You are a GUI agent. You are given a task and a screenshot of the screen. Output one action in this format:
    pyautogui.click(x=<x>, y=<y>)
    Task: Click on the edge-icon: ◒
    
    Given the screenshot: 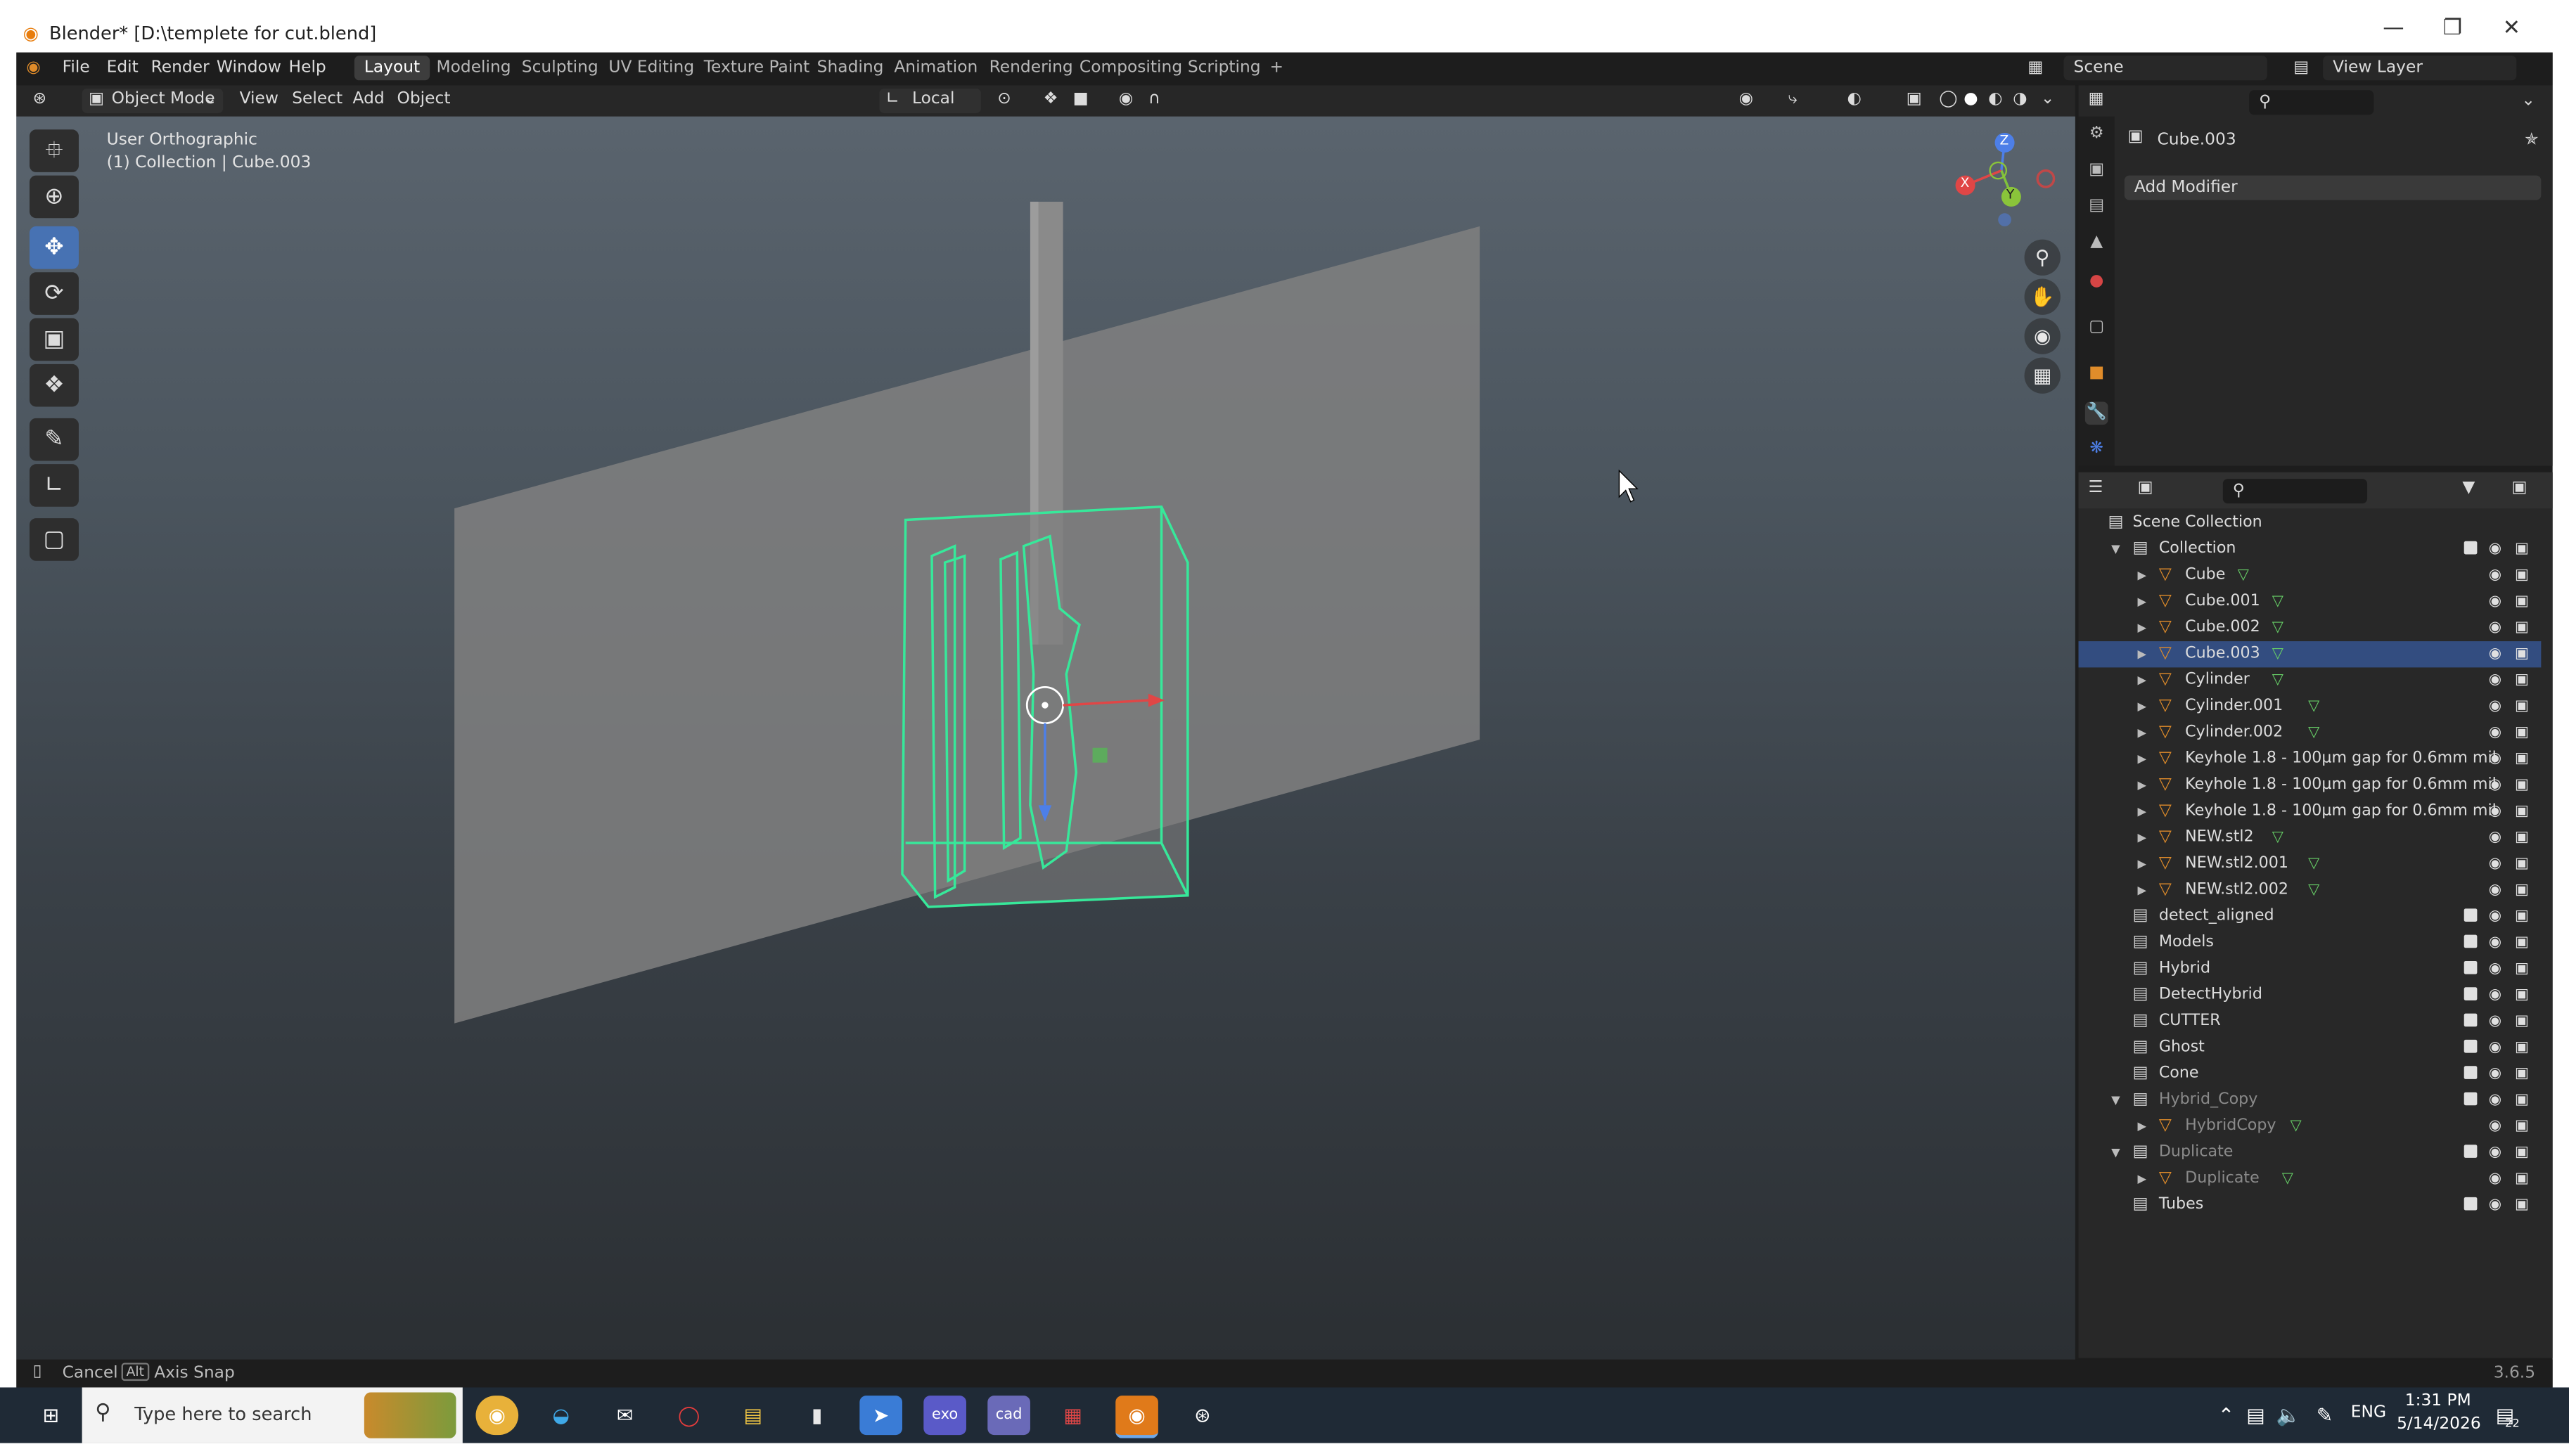 What is the action you would take?
    pyautogui.click(x=560, y=1415)
    